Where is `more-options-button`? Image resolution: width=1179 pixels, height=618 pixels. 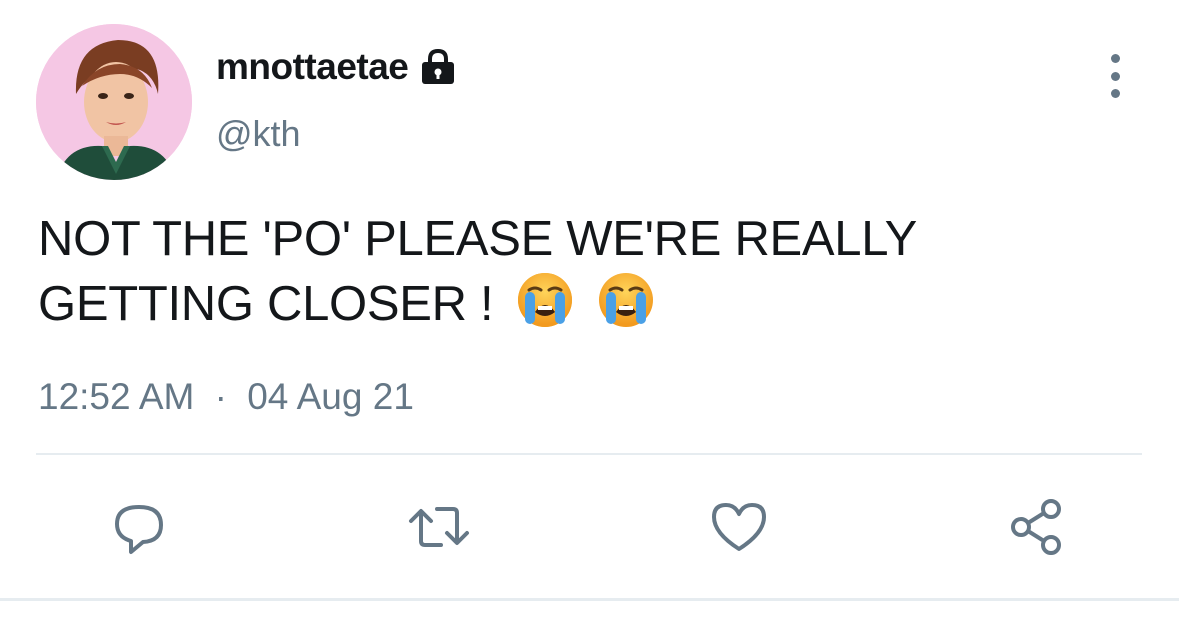 more-options-button is located at coordinates (1115, 76).